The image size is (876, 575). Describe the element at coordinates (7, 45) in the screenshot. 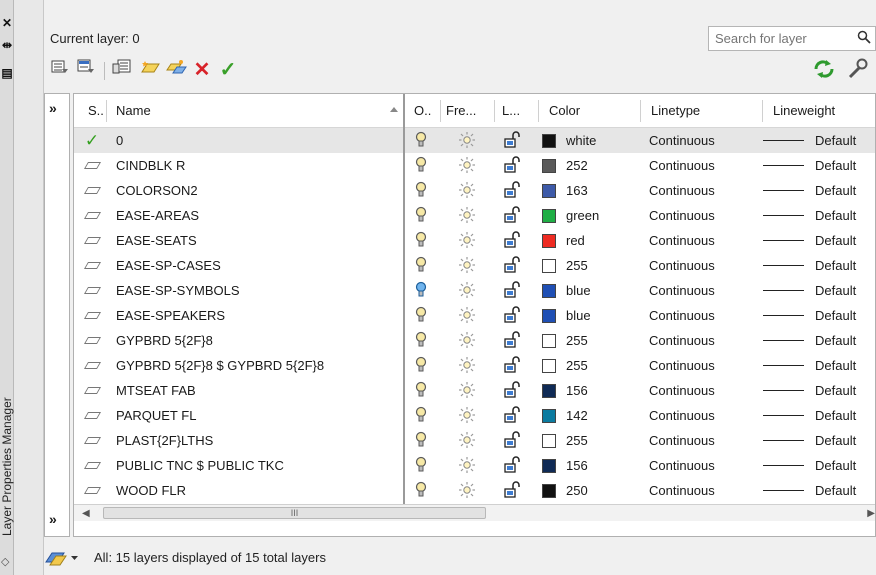

I see `auto-hide-icon: ⇹` at that location.